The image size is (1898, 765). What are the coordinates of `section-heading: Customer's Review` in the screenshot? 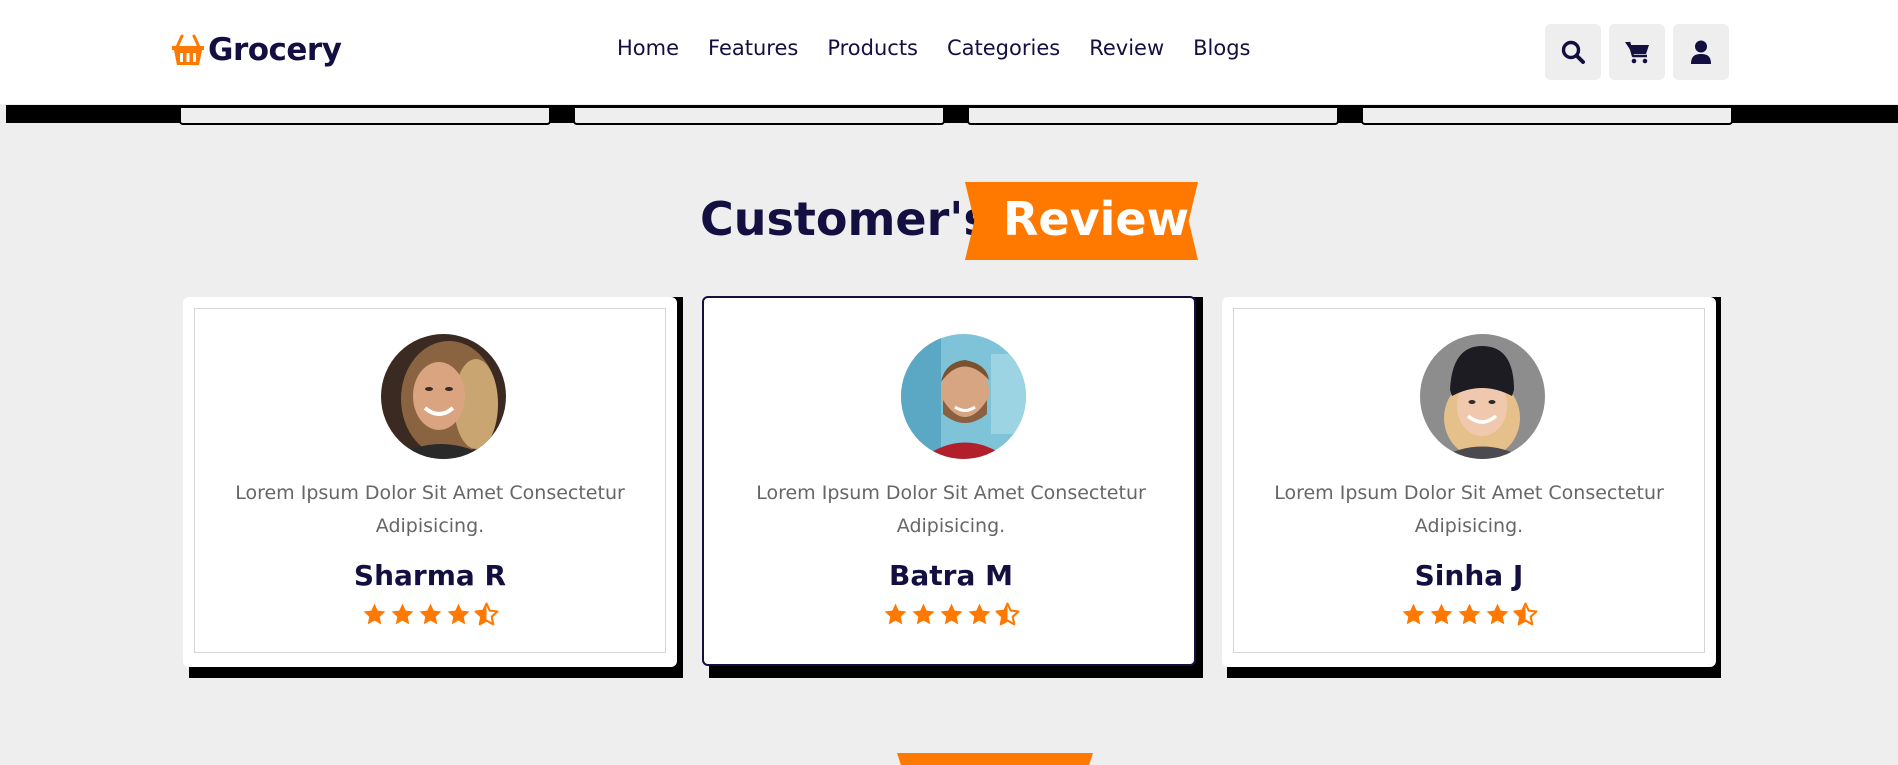 It's located at (949, 221).